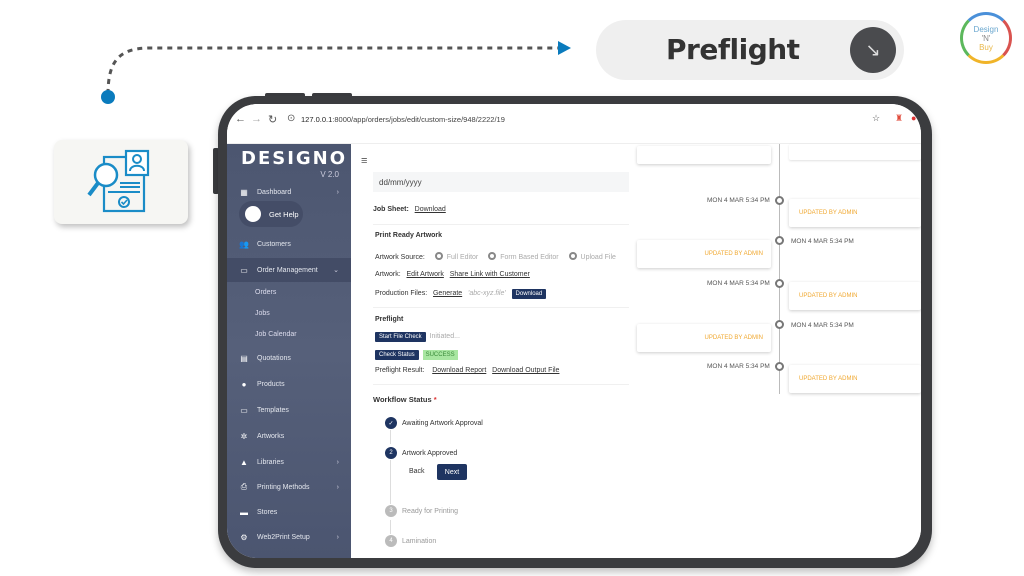 This screenshot has height=576, width=1024. Describe the element at coordinates (108, 97) in the screenshot. I see `start-dot` at that location.